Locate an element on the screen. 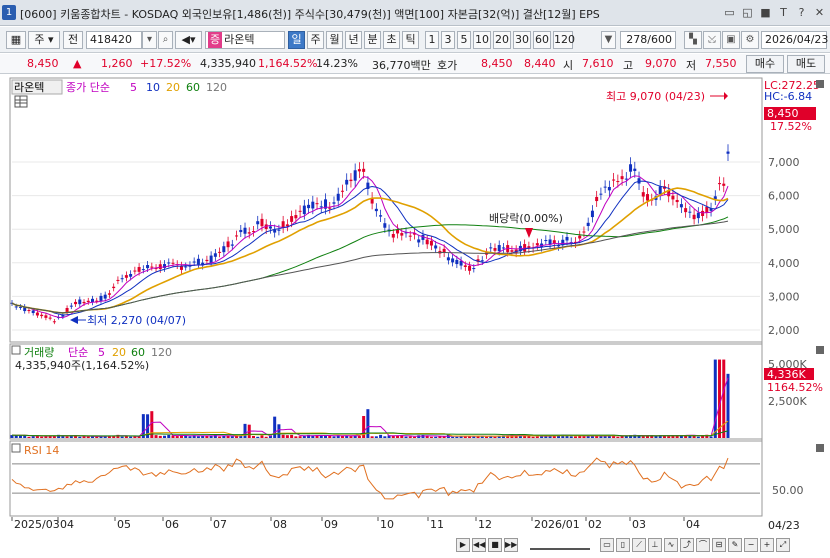 The height and width of the screenshot is (558, 830). buy-button: 매수 is located at coordinates (765, 64).